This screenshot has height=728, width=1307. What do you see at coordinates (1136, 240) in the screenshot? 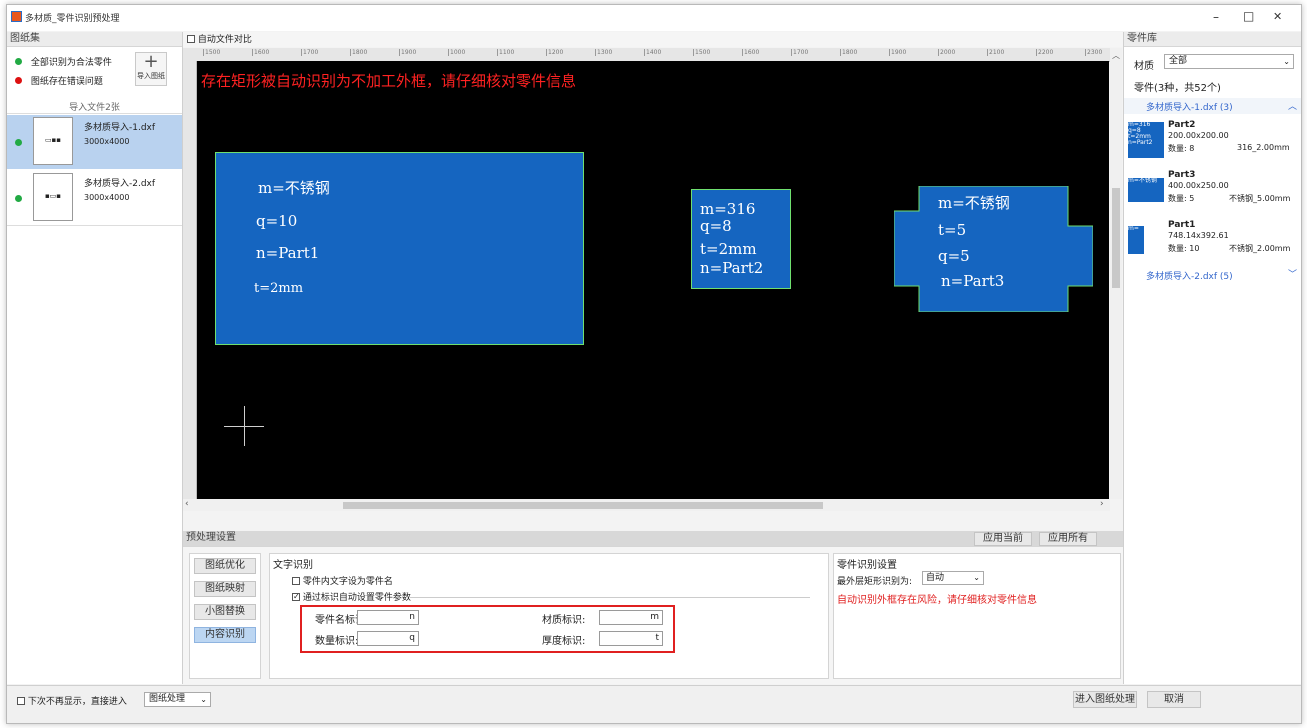
I see `part-thumbnail: m=` at bounding box center [1136, 240].